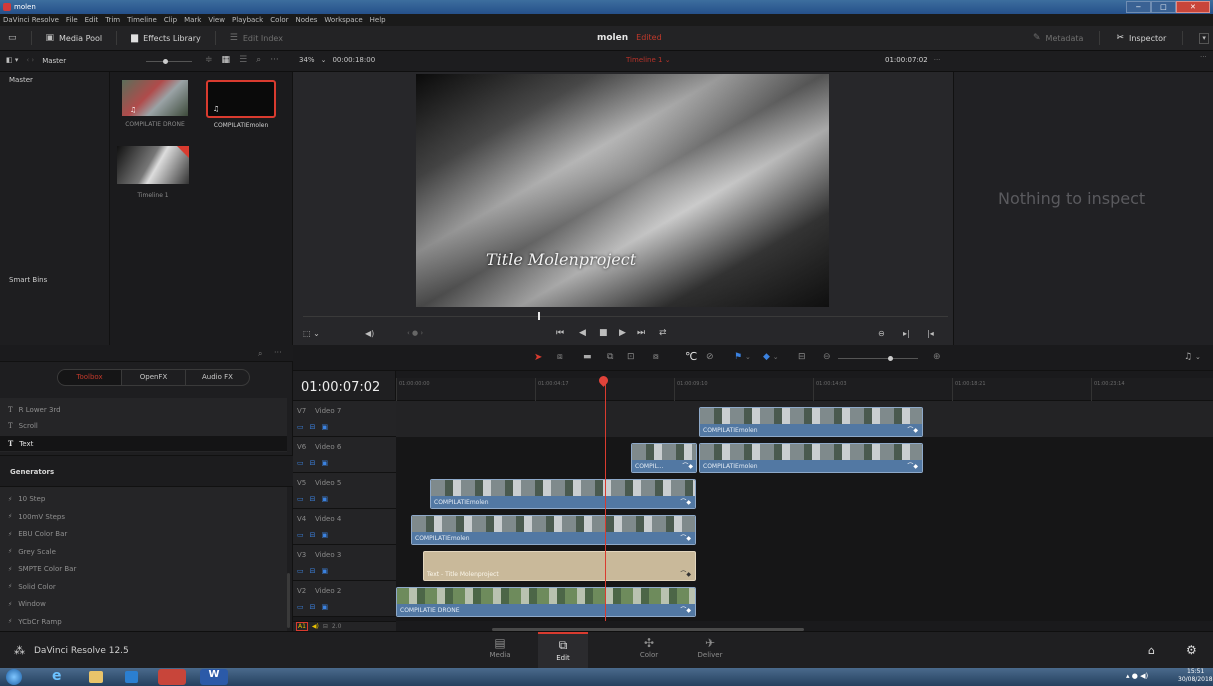  Describe the element at coordinates (217, 377) in the screenshot. I see `tab-audio-fx: Audio FX` at that location.